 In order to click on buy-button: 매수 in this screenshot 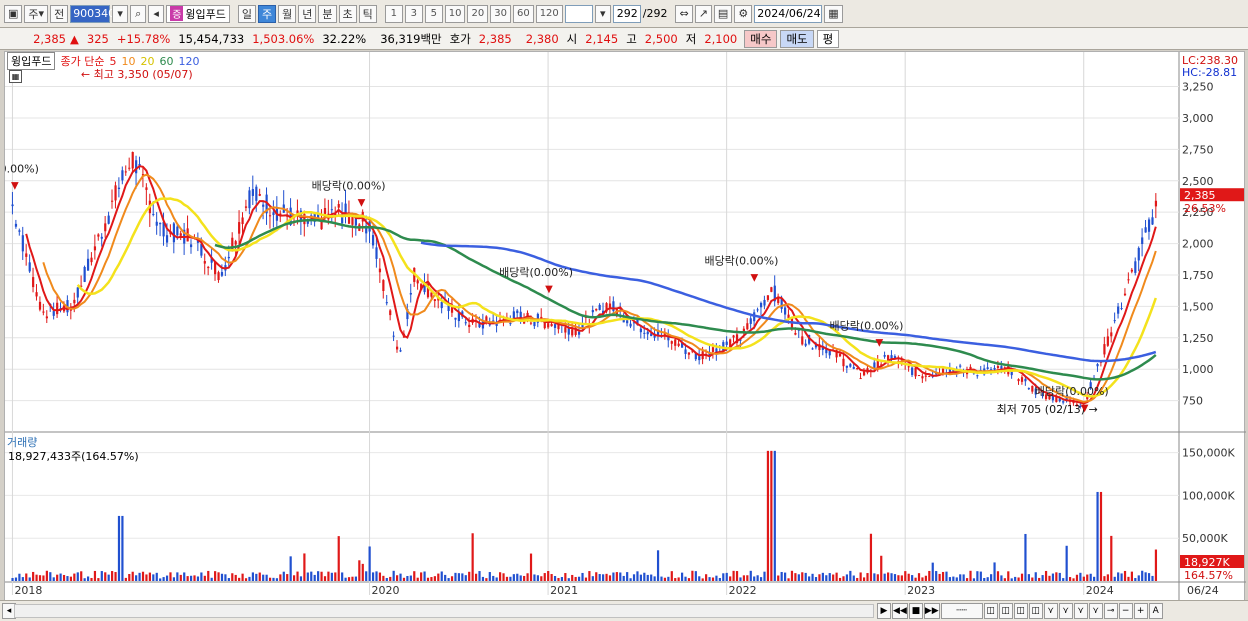, I will do `click(761, 38)`.